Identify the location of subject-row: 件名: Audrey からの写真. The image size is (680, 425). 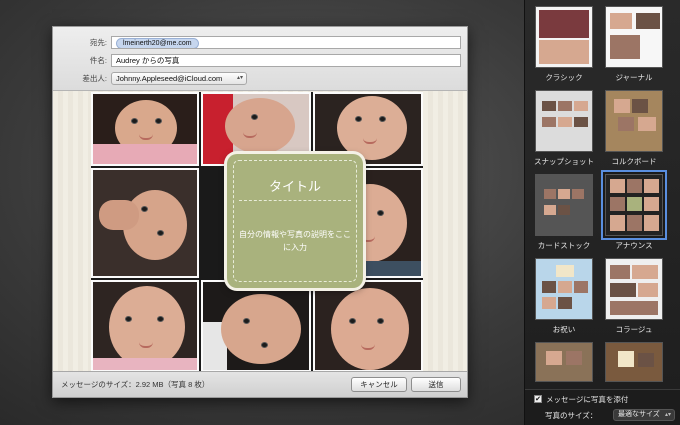
(260, 61).